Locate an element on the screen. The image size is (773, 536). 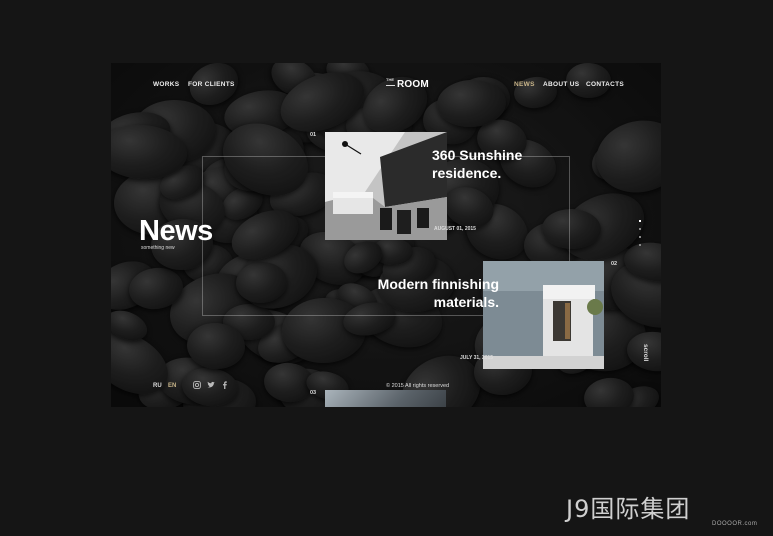
post-date-2: JULY 31, 2015 is located at coordinates (477, 358).